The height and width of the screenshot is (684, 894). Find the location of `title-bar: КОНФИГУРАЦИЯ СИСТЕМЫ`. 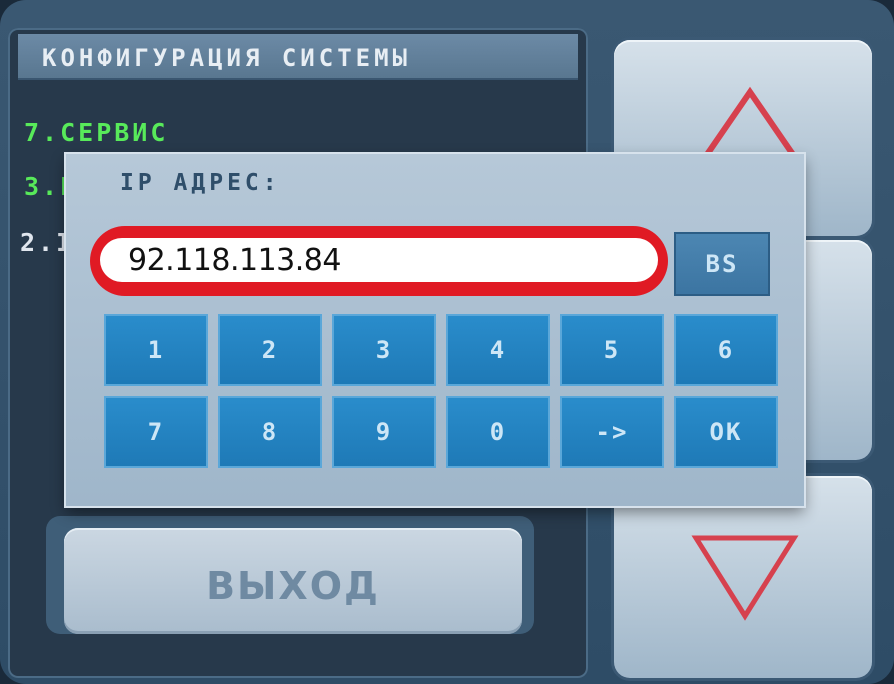

title-bar: КОНФИГУРАЦИЯ СИСТЕМЫ is located at coordinates (298, 57).